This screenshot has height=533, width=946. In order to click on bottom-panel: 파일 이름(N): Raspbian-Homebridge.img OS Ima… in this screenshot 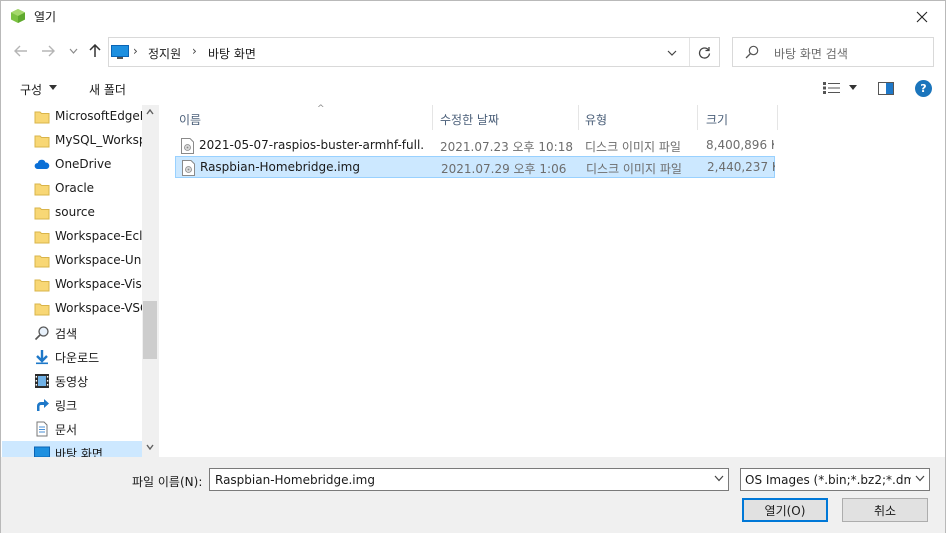, I will do `click(473, 495)`.